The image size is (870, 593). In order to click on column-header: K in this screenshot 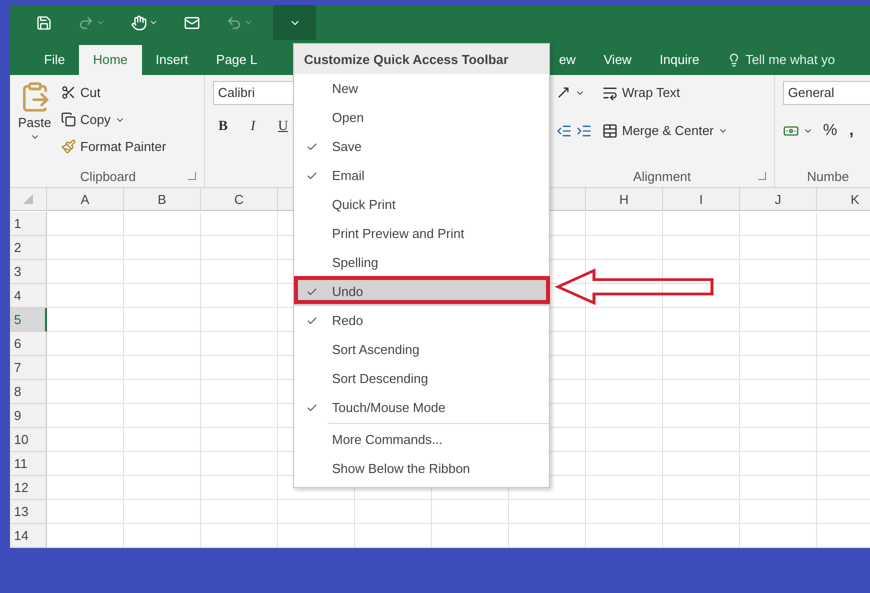, I will do `click(843, 199)`.